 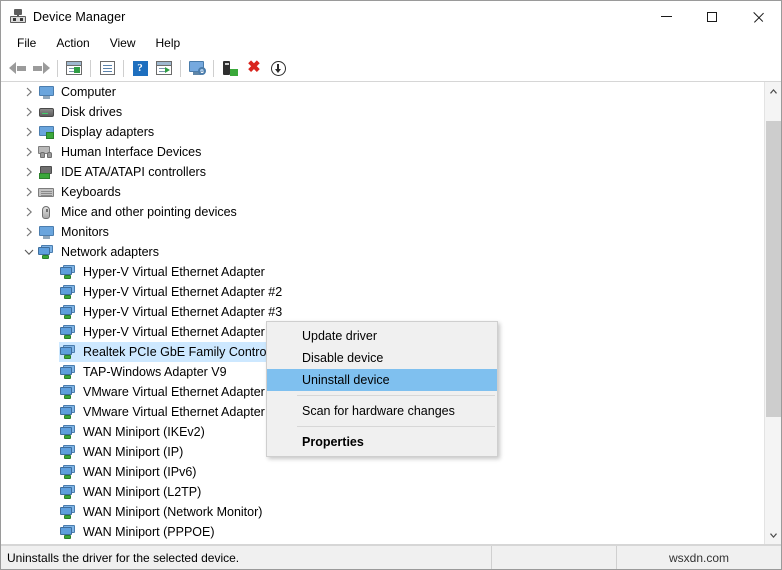 I want to click on vertical-scrollbar, so click(x=772, y=313).